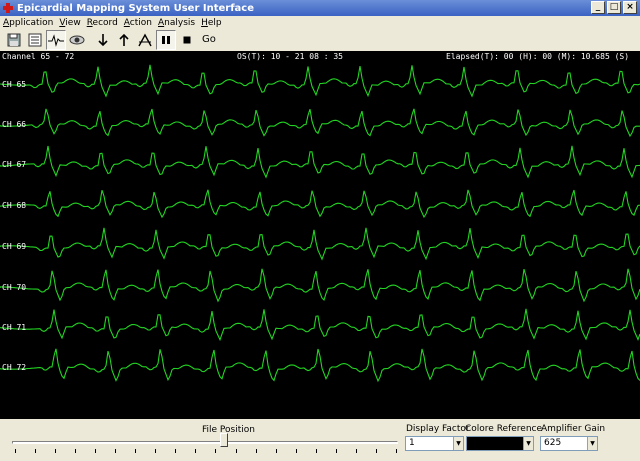 Image resolution: width=640 pixels, height=461 pixels. Describe the element at coordinates (136, 8) in the screenshot. I see `window-title: Epicardial Mapping System User Interface` at that location.